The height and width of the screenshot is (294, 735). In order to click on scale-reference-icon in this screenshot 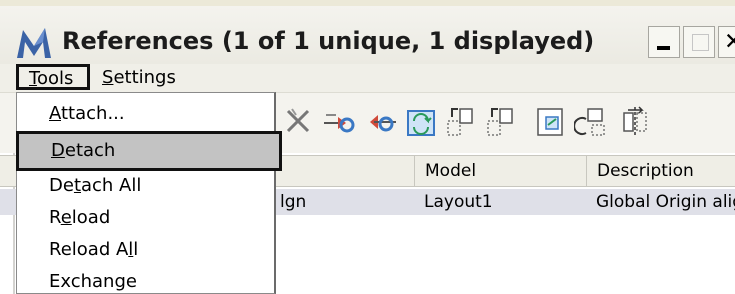, I will do `click(551, 122)`.